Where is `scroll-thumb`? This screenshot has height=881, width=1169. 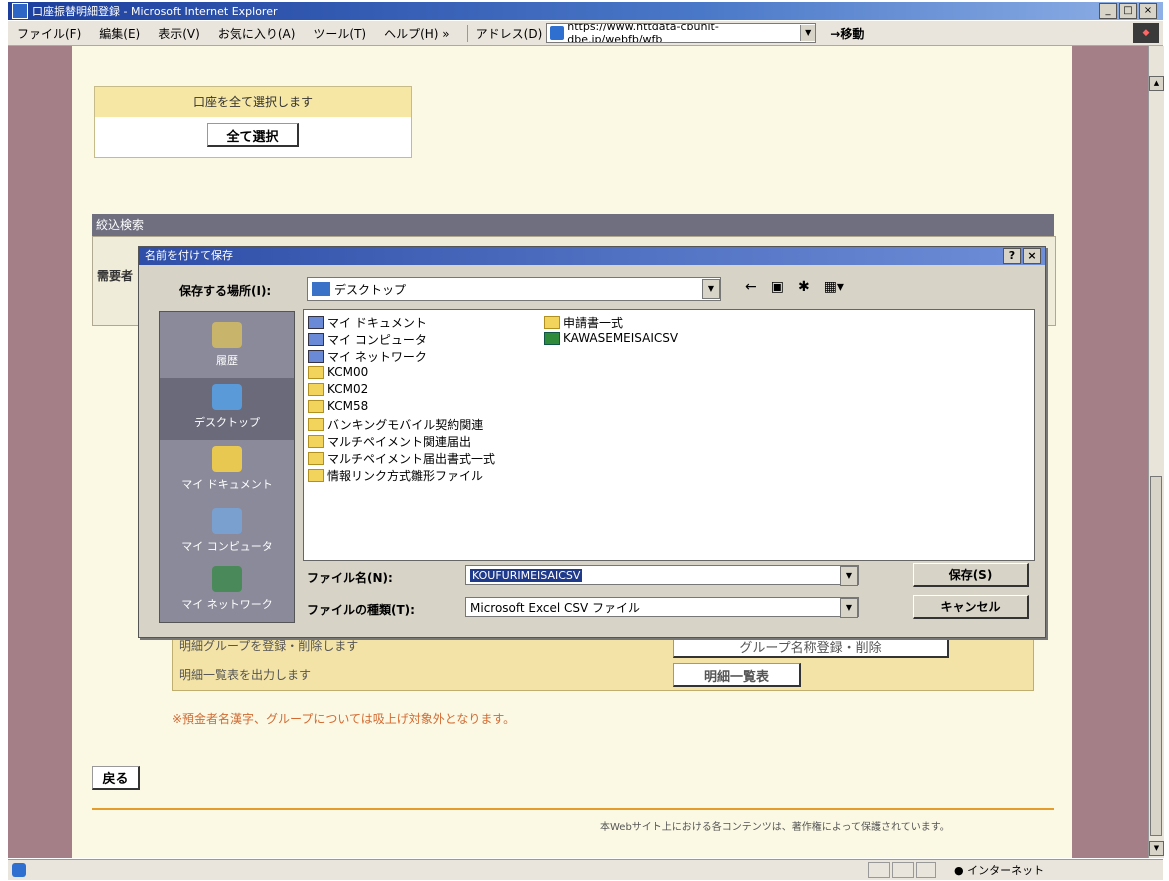
scroll-thumb is located at coordinates (1156, 656).